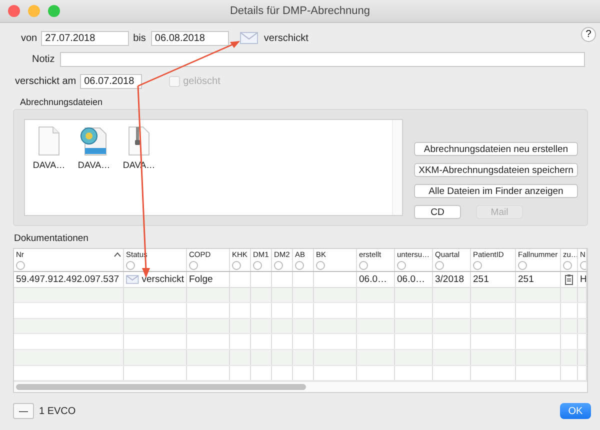  Describe the element at coordinates (208, 279) in the screenshot. I see `table-cell: Folge` at that location.